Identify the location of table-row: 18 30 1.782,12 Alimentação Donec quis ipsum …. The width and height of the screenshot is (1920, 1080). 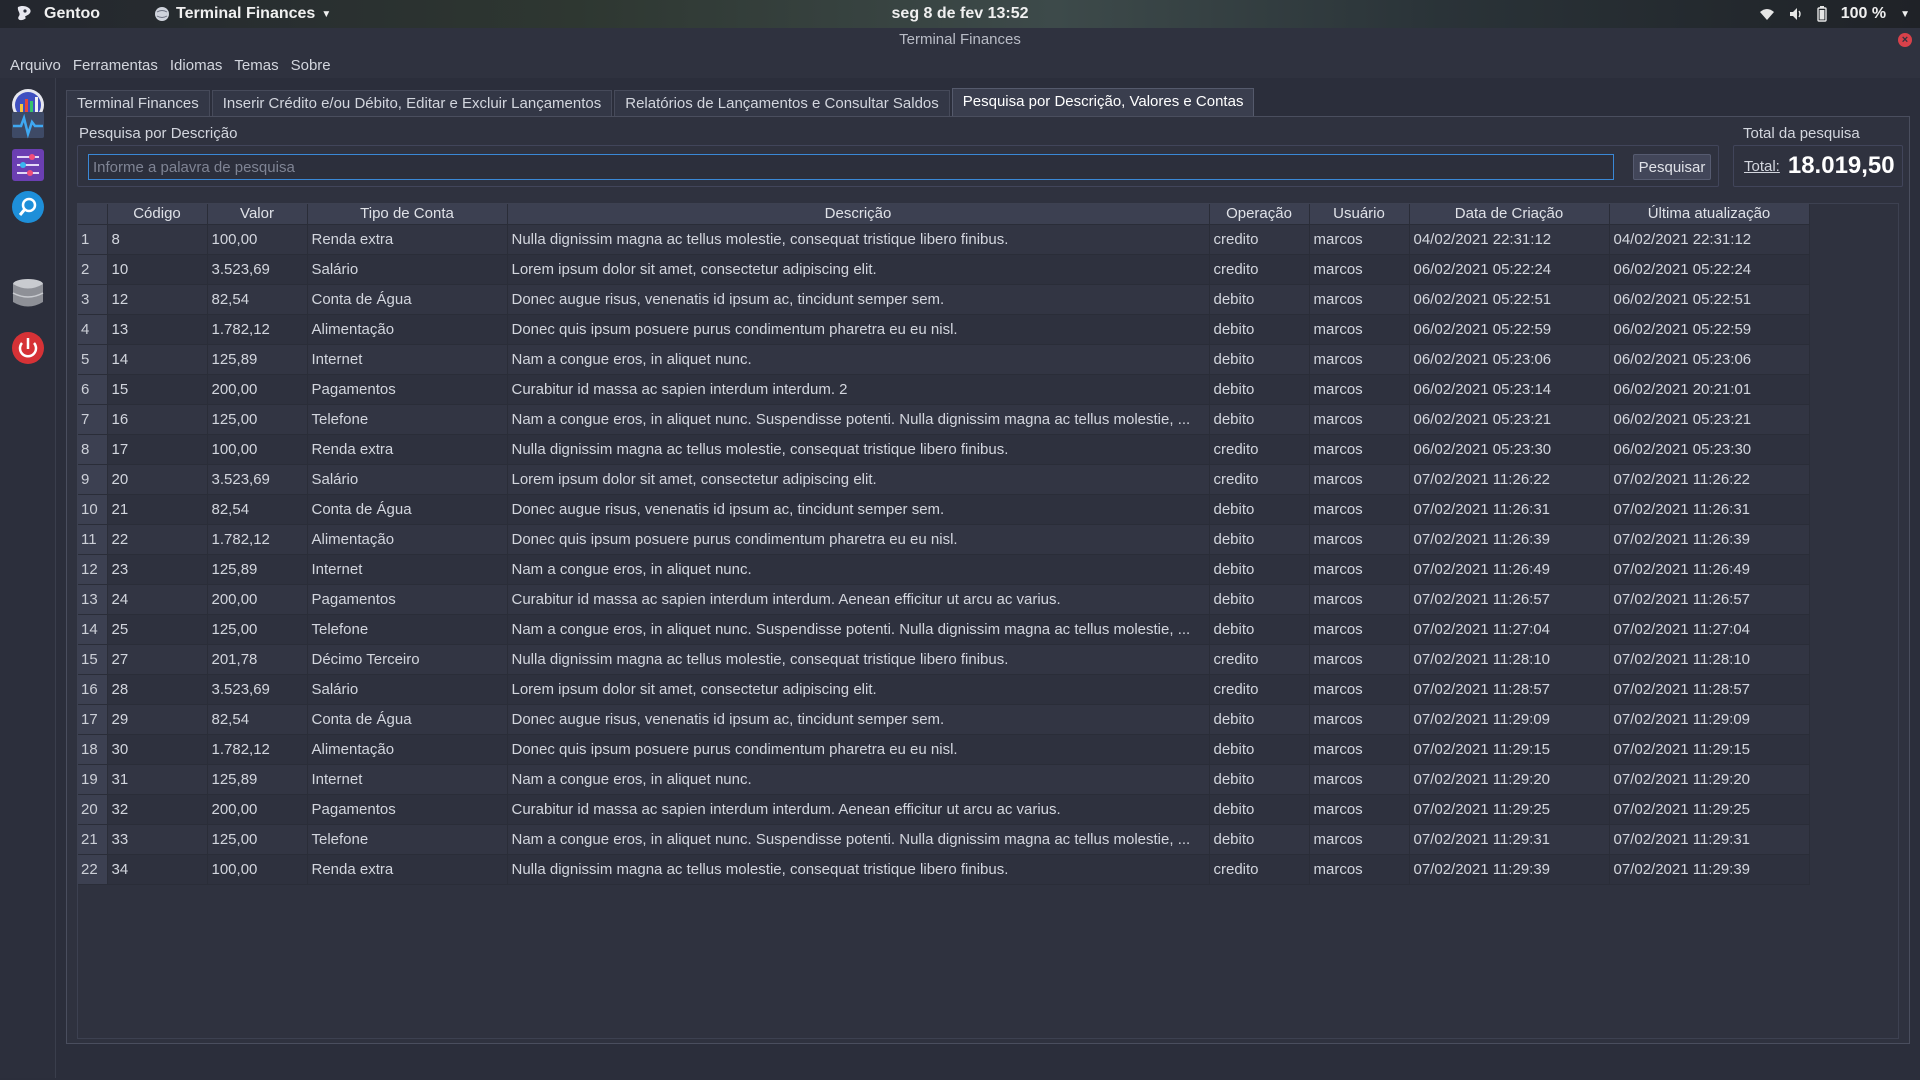
(944, 749).